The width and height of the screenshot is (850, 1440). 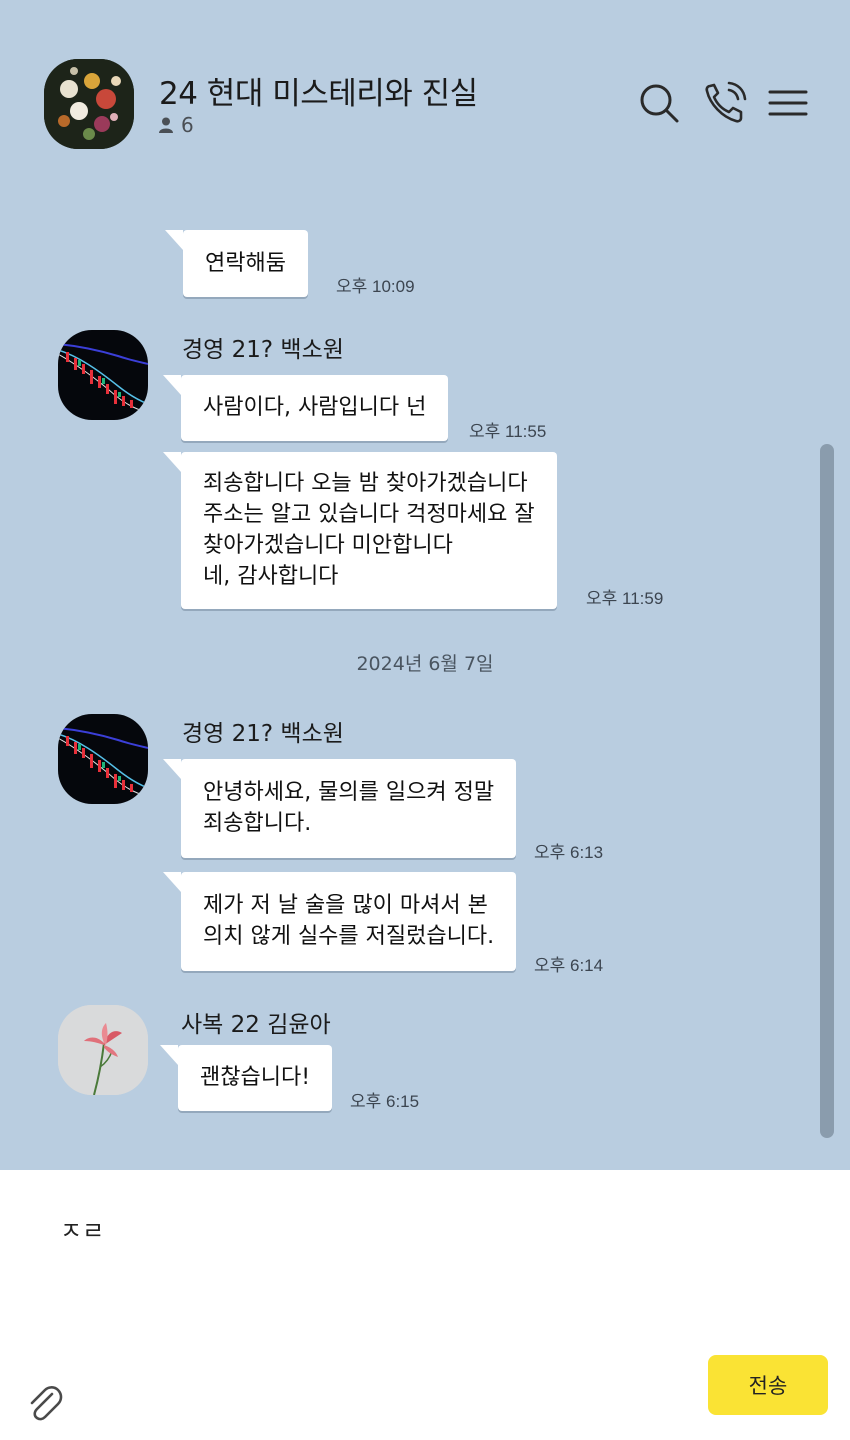 I want to click on message-line: 안녕하세요, 물의를 일으켜 정말, so click(x=349, y=792).